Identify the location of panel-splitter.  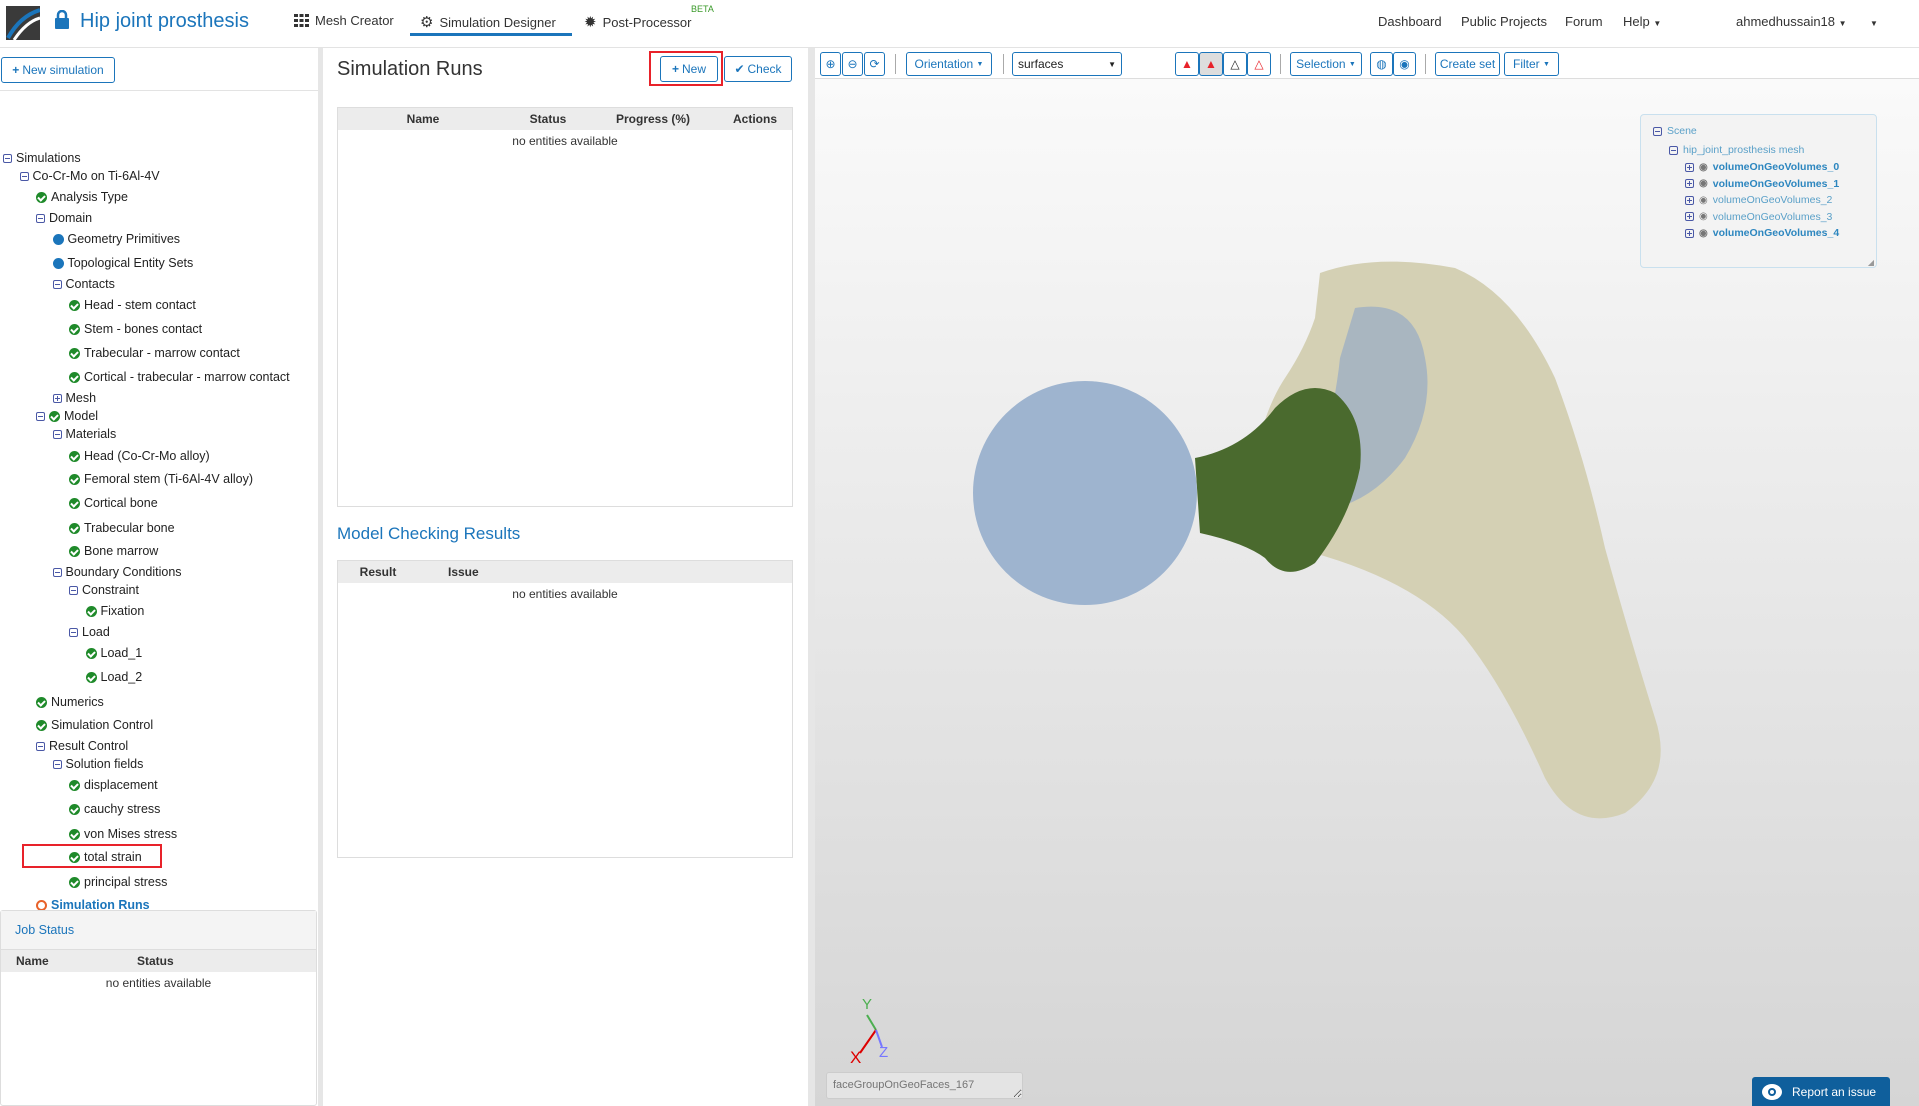
(811, 577).